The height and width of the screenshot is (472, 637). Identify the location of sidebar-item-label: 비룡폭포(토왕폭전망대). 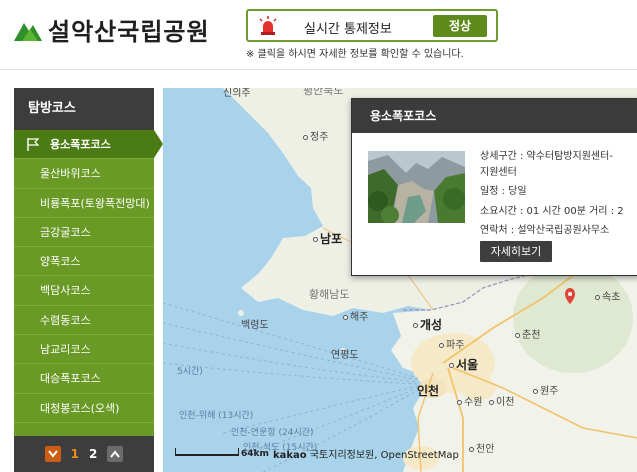
(95, 203).